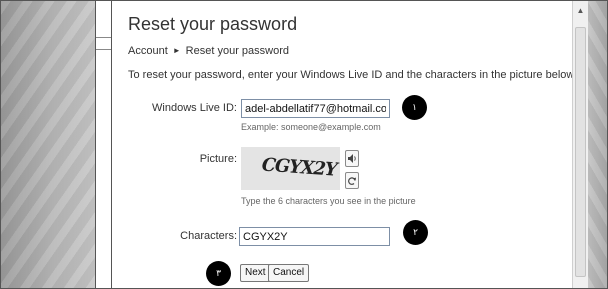  I want to click on frame-line, so click(95, 144).